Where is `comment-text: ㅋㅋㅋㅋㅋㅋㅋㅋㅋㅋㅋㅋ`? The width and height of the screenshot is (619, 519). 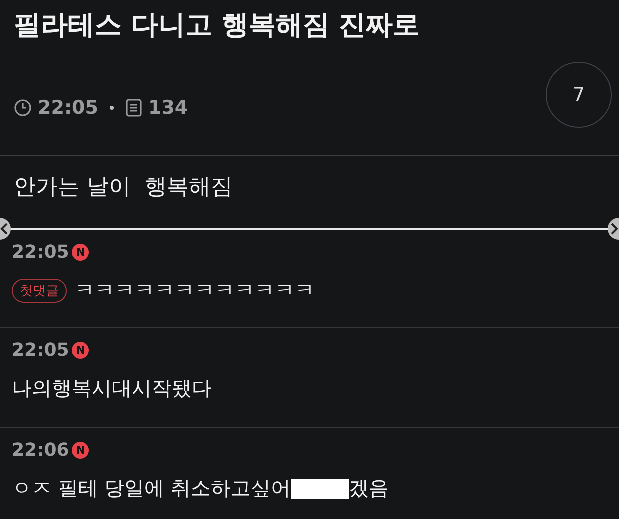
comment-text: ㅋㅋㅋㅋㅋㅋㅋㅋㅋㅋㅋㅋ is located at coordinates (195, 290).